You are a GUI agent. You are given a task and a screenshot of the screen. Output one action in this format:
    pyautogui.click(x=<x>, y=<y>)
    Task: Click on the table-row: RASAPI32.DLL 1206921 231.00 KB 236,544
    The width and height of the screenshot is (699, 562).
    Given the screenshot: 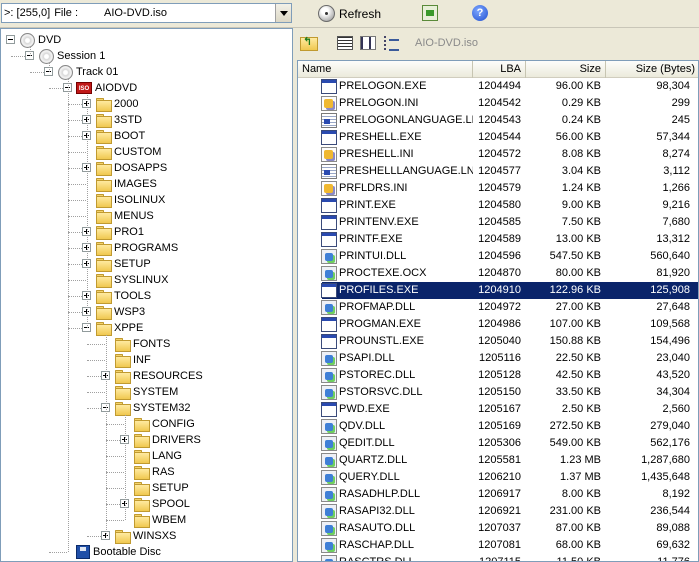 What is the action you would take?
    pyautogui.click(x=498, y=511)
    